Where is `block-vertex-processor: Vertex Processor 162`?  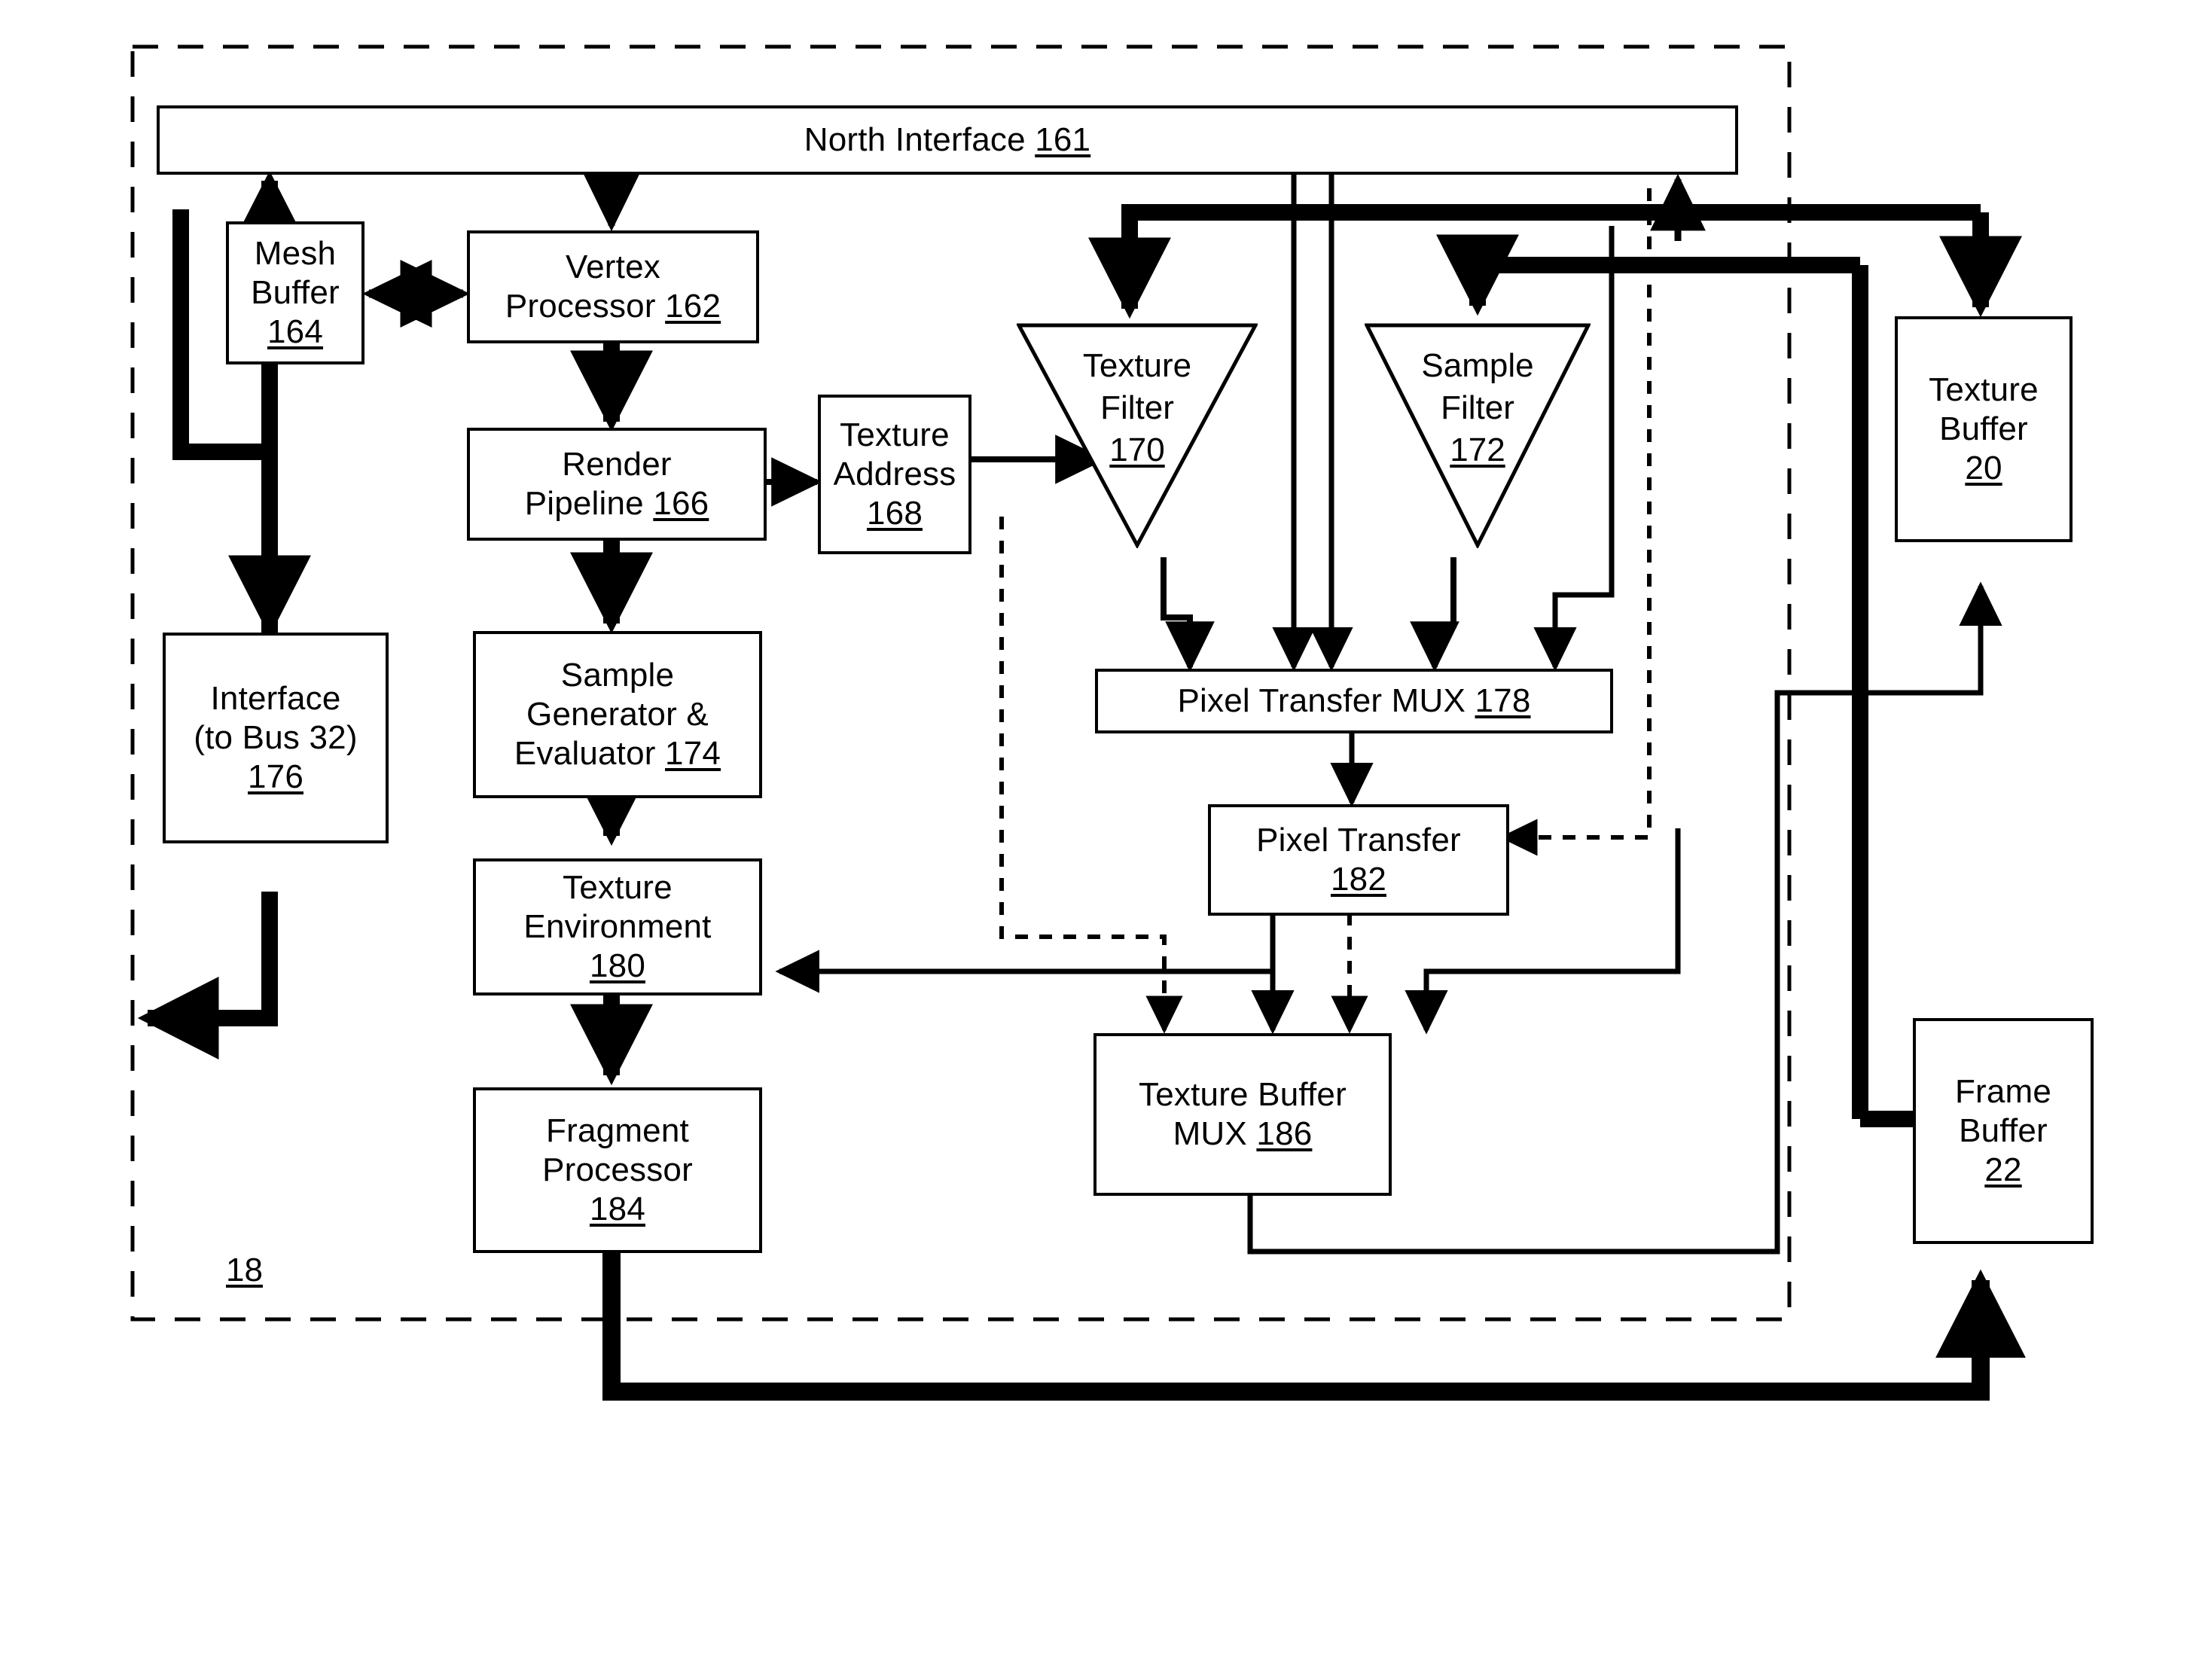
block-vertex-processor: Vertex Processor 162 is located at coordinates (613, 286).